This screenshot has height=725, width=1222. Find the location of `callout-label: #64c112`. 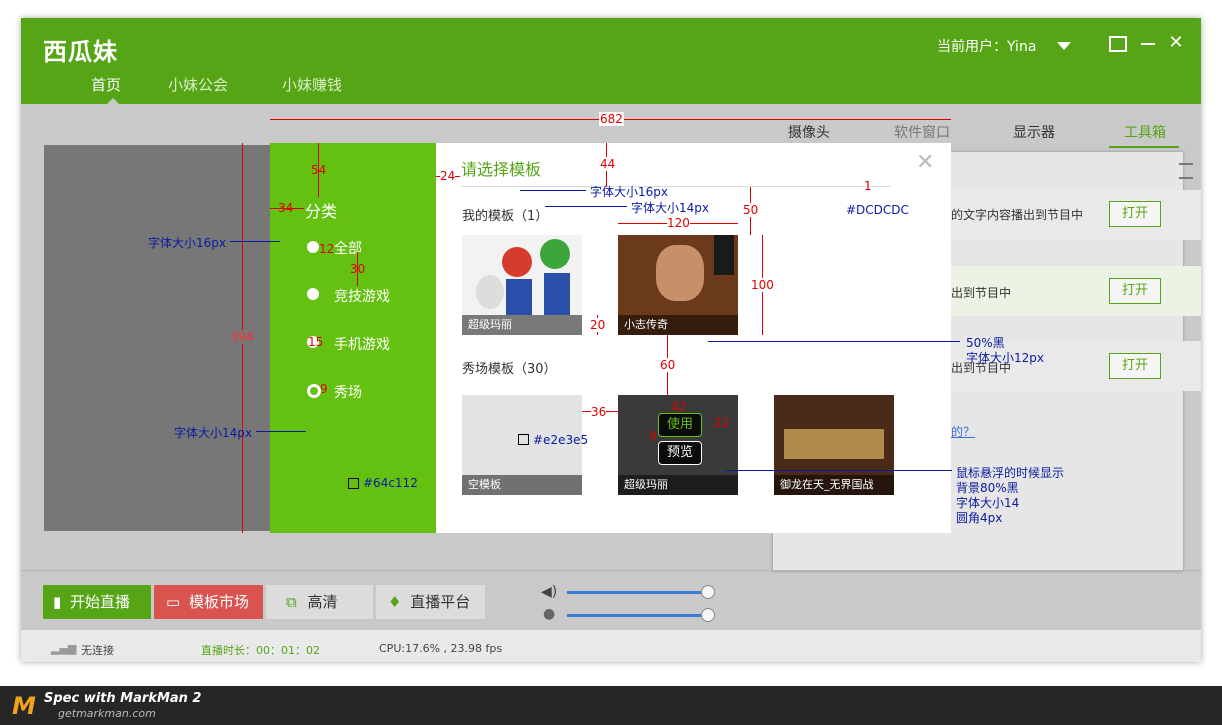

callout-label: #64c112 is located at coordinates (390, 483).